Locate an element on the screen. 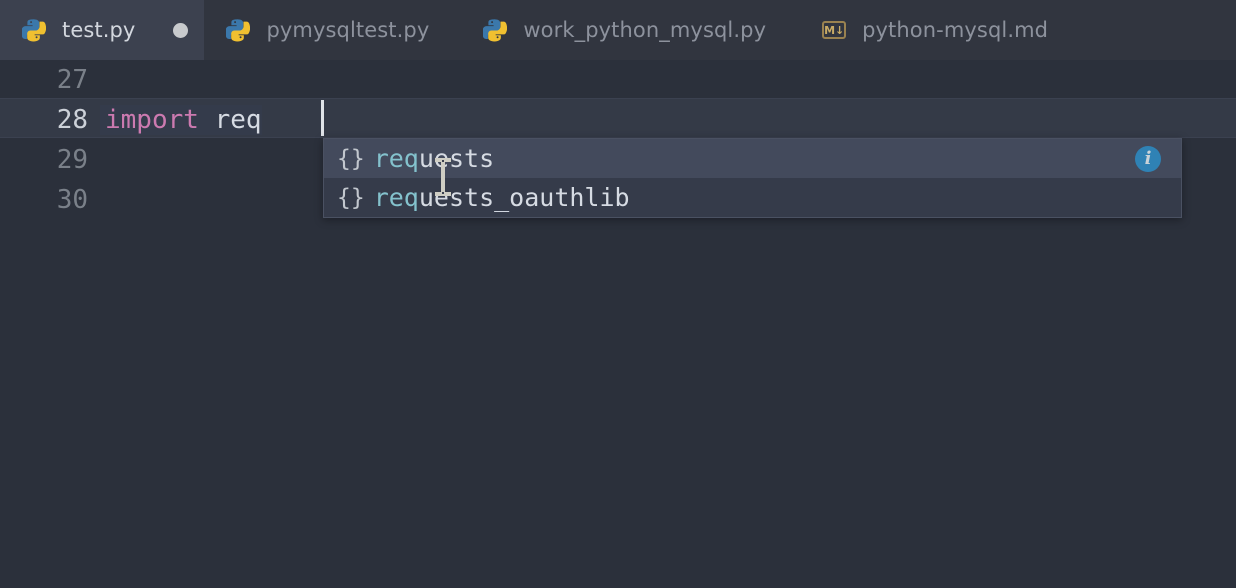  line-number: 29 is located at coordinates (72, 160).